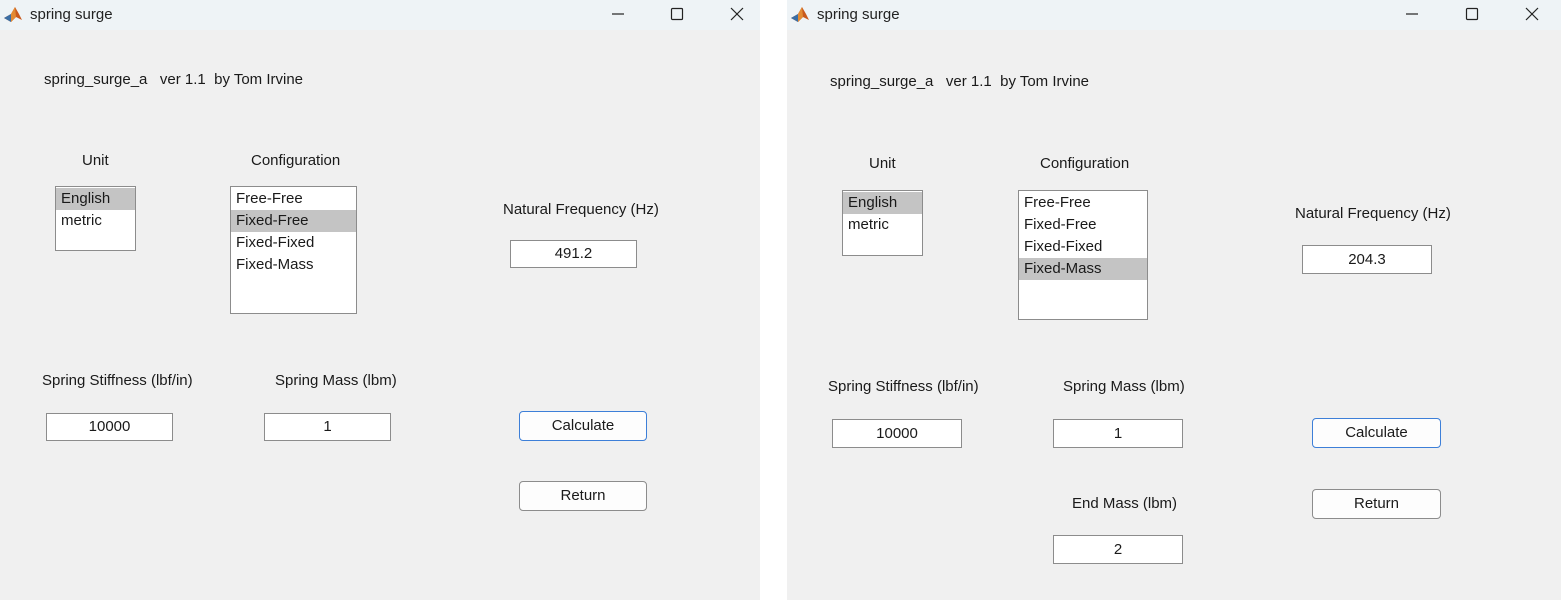 The width and height of the screenshot is (1561, 600). Describe the element at coordinates (573, 254) in the screenshot. I see `natural-frequency-field: 491.2` at that location.